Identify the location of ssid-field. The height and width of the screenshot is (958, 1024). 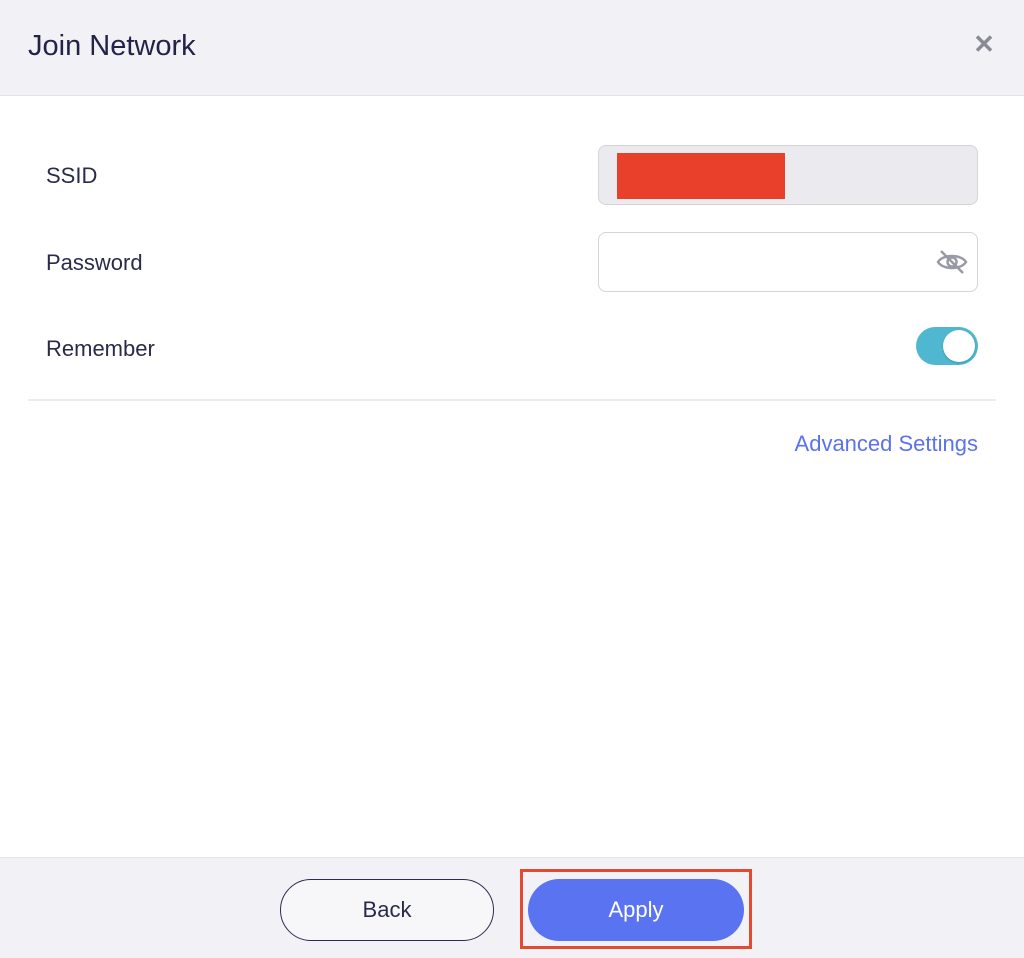
(788, 175).